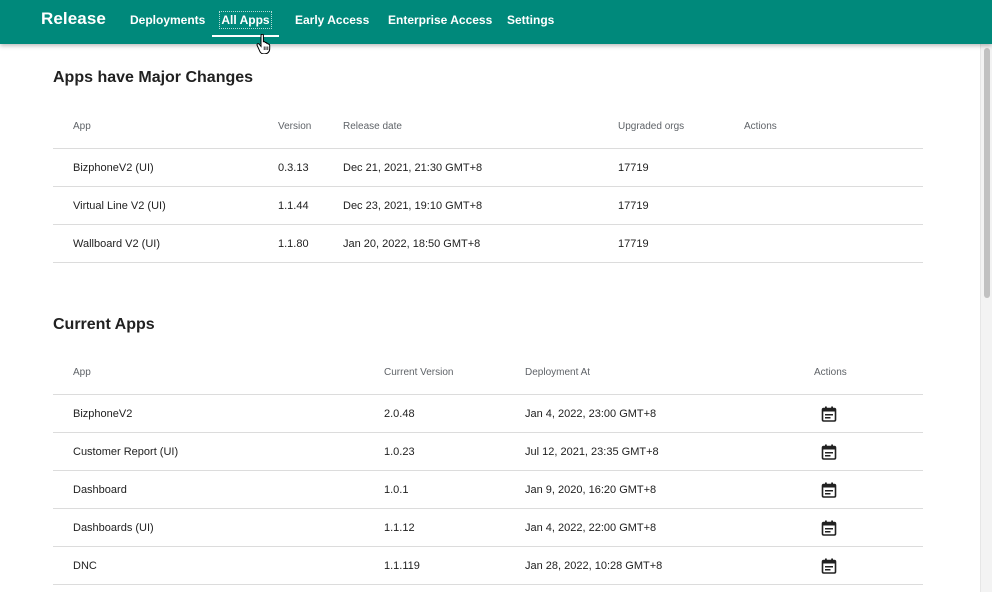 The image size is (992, 592). I want to click on cell-app: Virtual Line V2 (UI), so click(119, 206).